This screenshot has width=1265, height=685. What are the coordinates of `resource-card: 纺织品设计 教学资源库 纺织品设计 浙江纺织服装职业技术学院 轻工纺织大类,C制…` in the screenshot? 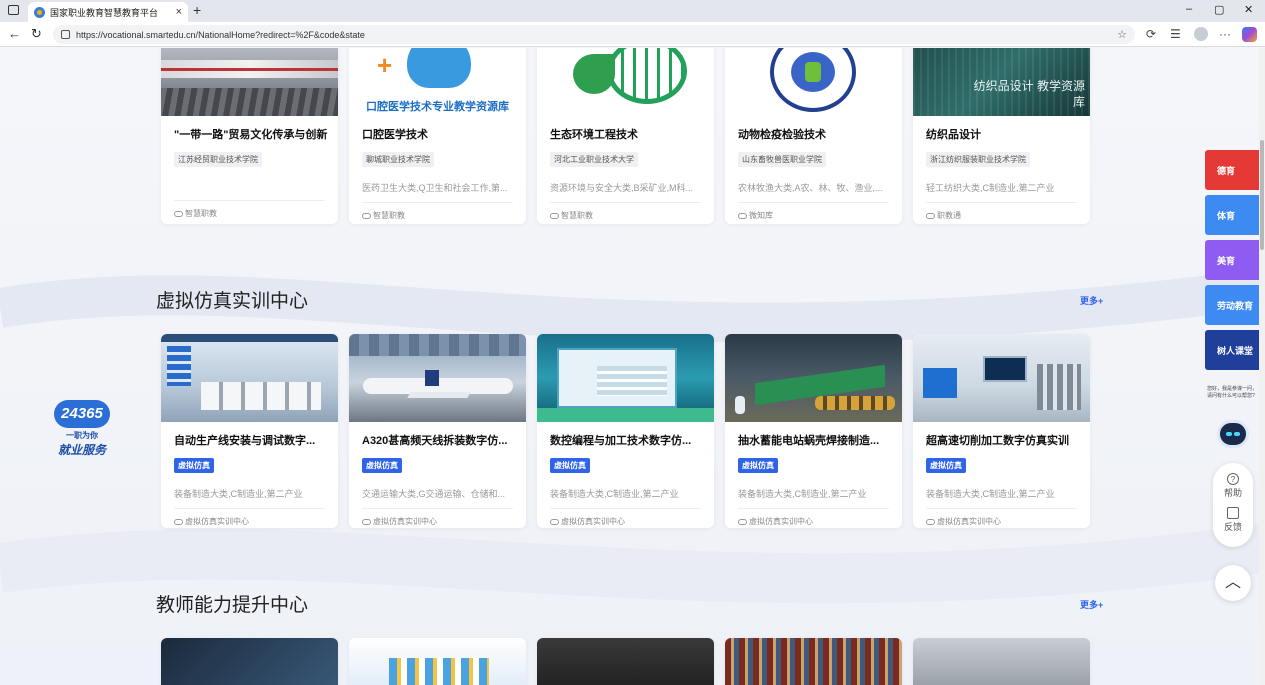 It's located at (1001, 136).